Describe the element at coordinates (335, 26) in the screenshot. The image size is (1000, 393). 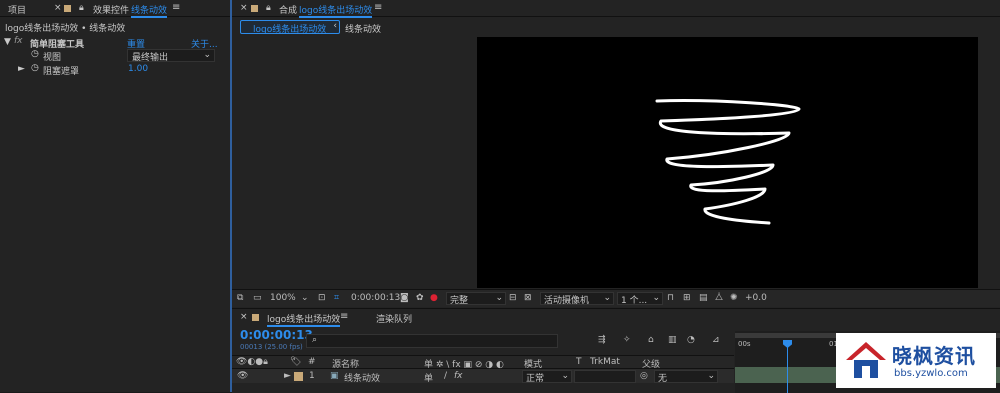
I see `chevron-left-icon: ‹` at that location.